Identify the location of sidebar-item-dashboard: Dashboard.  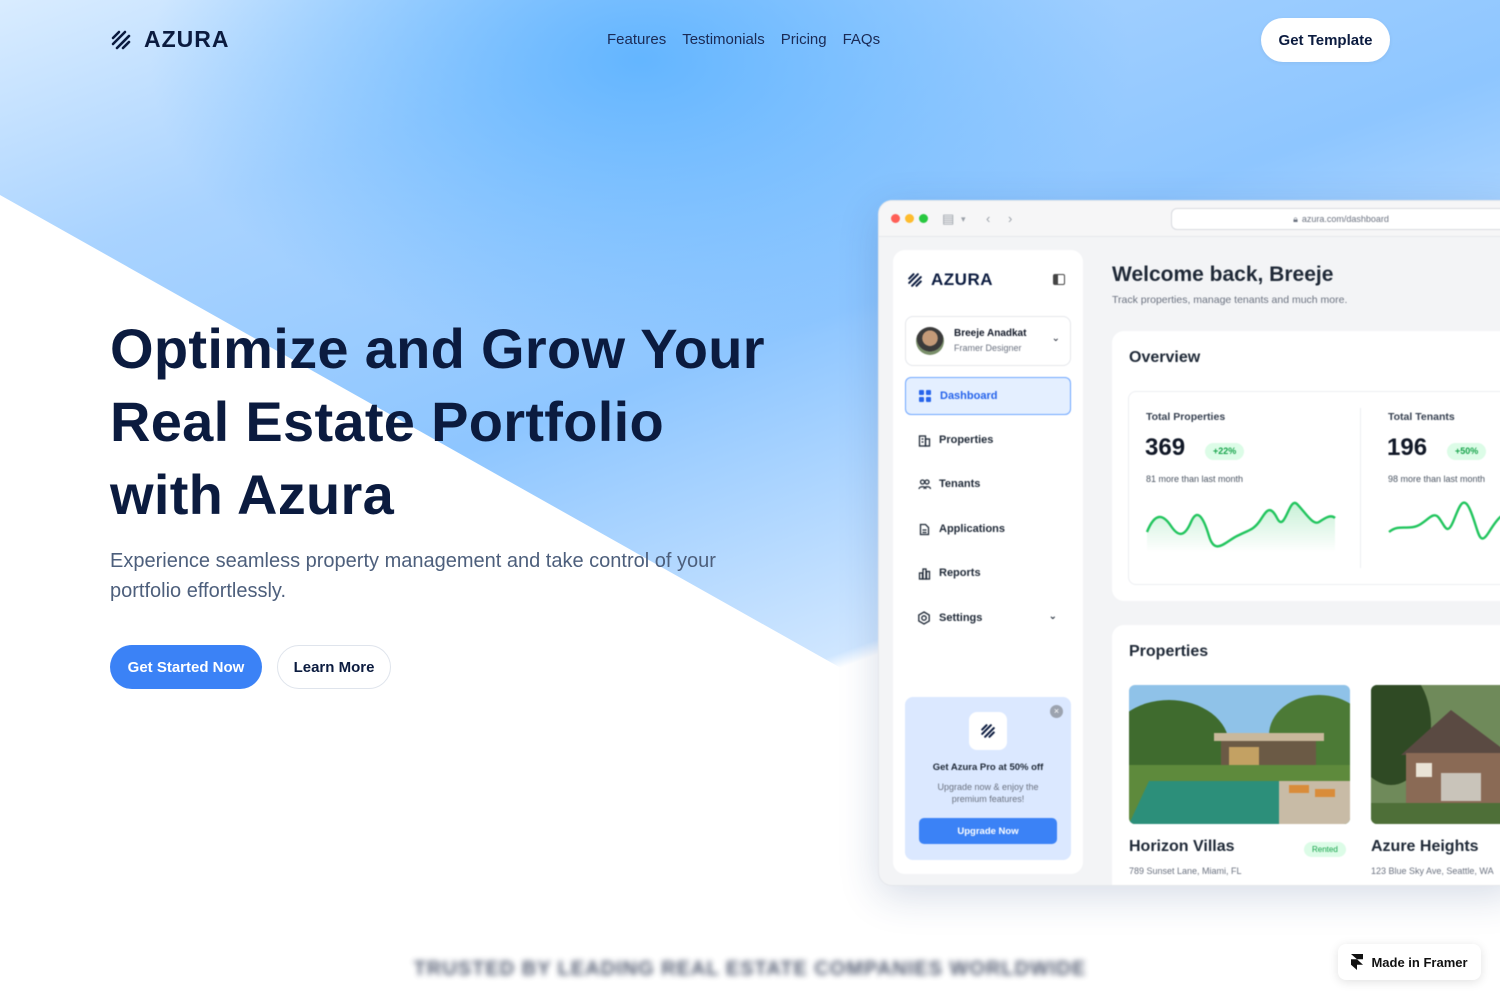
(988, 396).